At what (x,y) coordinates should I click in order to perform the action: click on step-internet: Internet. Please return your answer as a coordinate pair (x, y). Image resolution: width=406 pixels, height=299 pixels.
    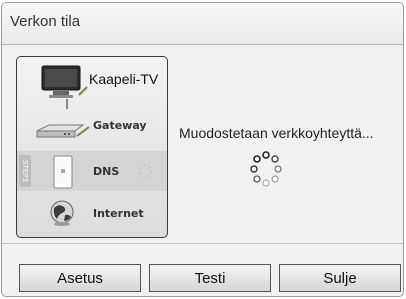
    Looking at the image, I should click on (92, 213).